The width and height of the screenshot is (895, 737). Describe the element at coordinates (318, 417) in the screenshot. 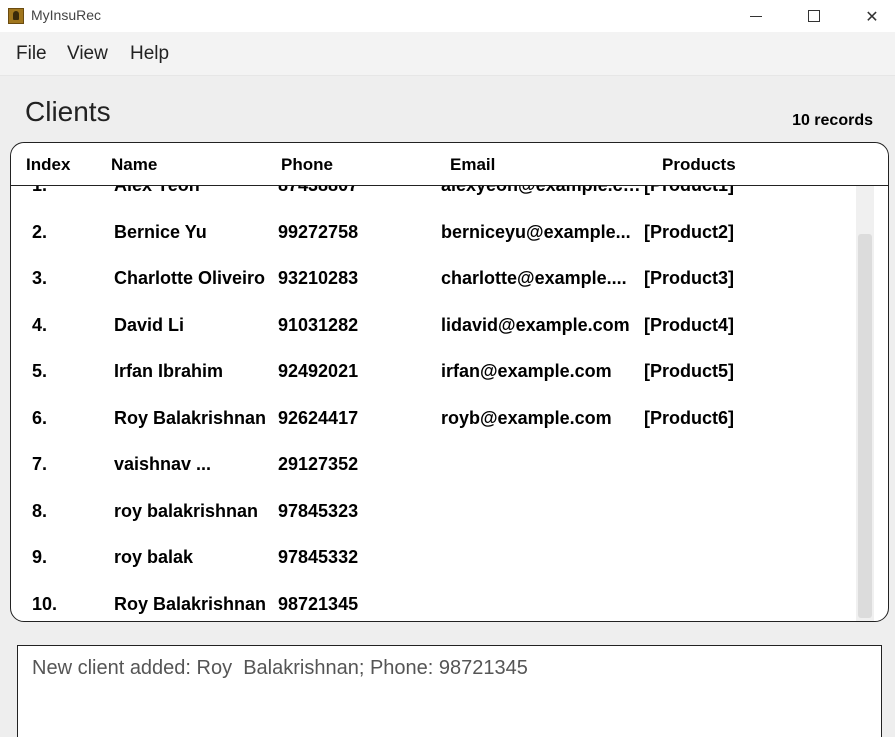

I see `cell-phone: 92624417` at that location.